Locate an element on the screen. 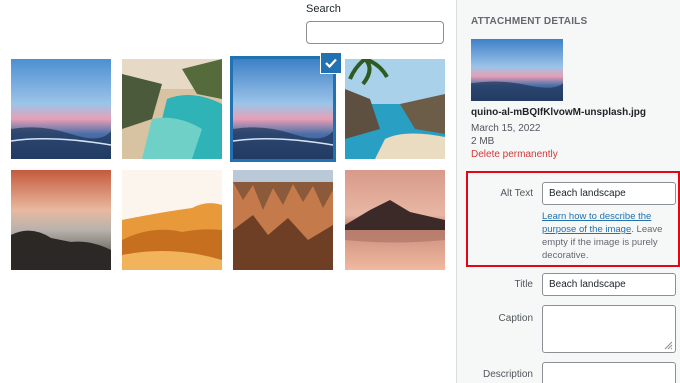  attachment-size: 2 MB is located at coordinates (483, 141).